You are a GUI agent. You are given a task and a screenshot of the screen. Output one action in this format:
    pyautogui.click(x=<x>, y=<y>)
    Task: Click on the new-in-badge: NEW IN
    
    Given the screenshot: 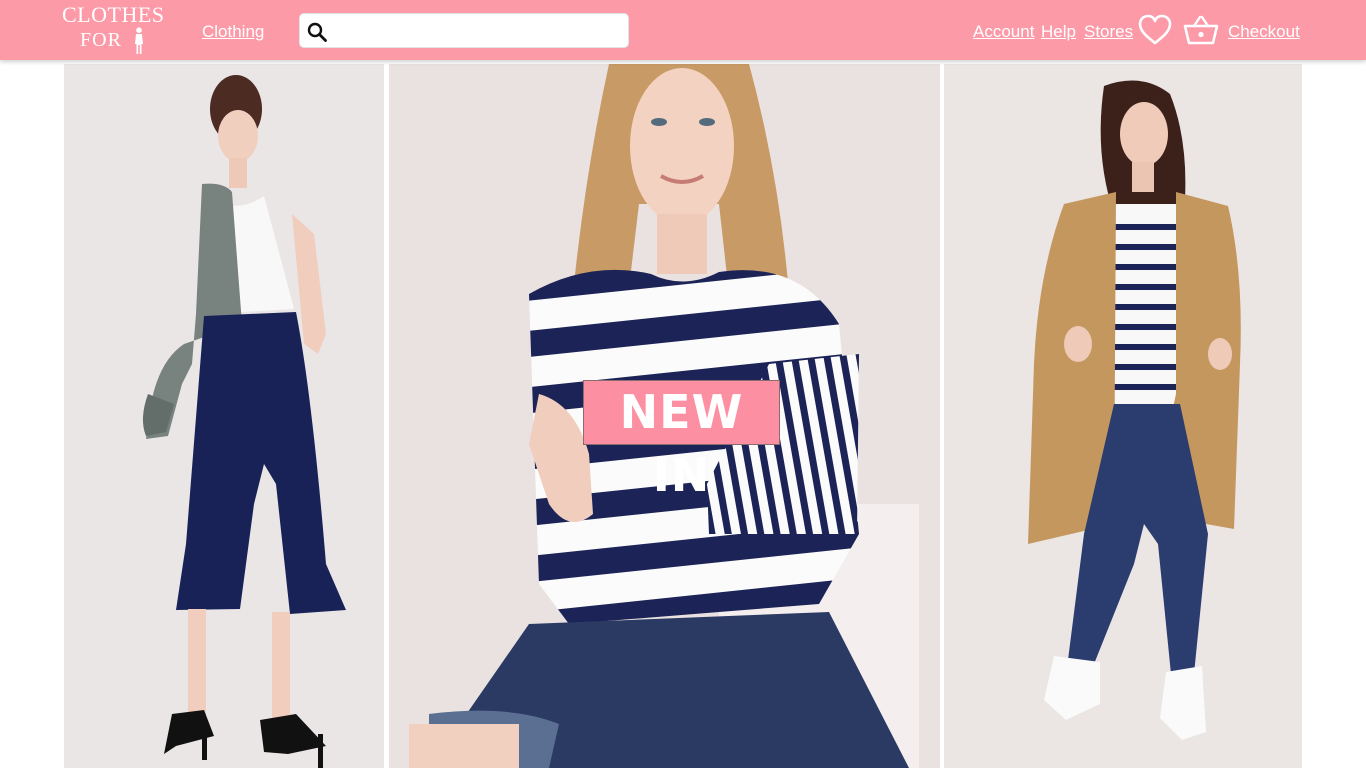 What is the action you would take?
    pyautogui.click(x=681, y=441)
    